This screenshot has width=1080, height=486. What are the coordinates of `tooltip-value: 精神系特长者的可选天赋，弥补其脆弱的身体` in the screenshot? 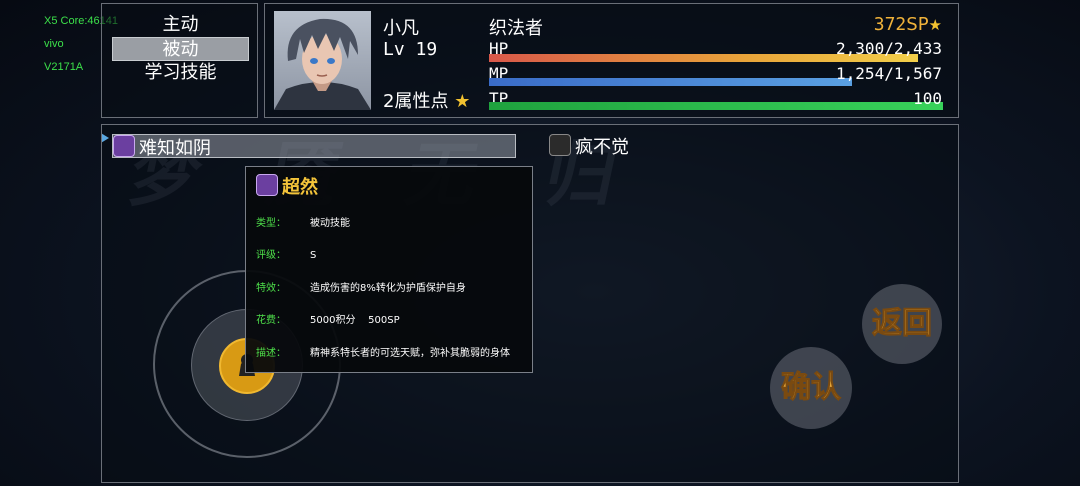 It's located at (410, 353).